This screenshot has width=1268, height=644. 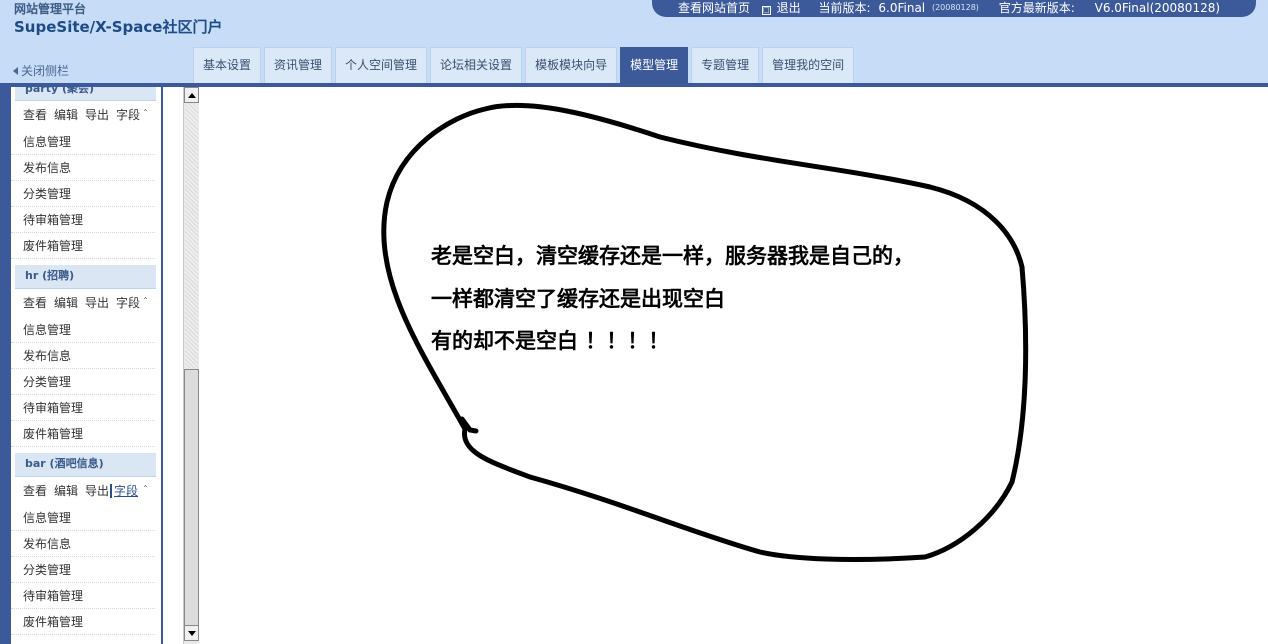 I want to click on current-version-label: 当前版本:, so click(x=844, y=8).